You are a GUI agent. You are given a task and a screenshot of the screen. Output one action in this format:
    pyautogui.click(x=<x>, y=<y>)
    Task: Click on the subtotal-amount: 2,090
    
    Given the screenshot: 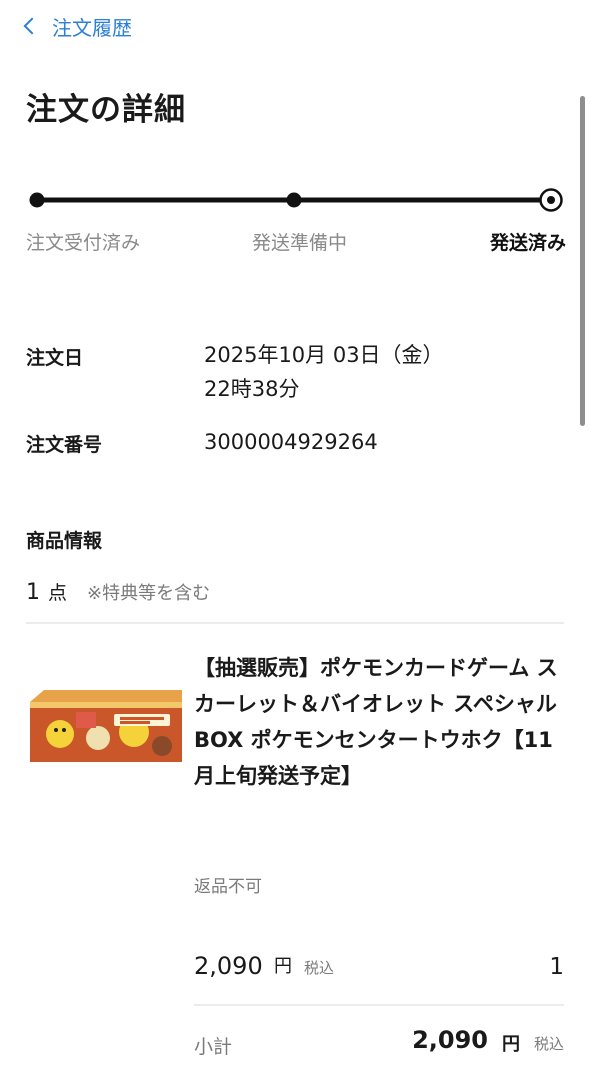 What is the action you would take?
    pyautogui.click(x=450, y=1040)
    